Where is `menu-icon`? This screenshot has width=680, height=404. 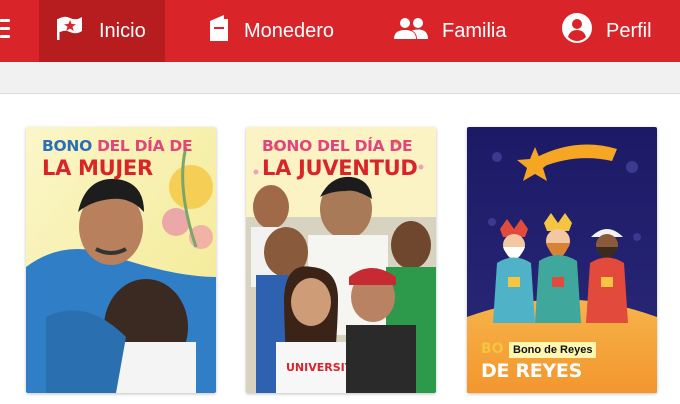
menu-icon is located at coordinates (6, 30).